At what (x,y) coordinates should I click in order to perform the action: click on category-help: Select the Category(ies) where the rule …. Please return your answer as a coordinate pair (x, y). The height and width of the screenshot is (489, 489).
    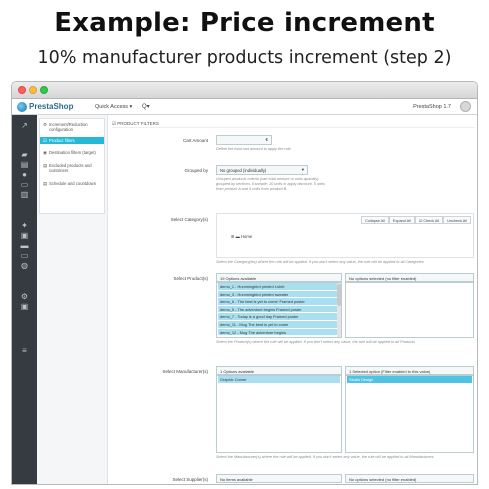
    Looking at the image, I should click on (320, 262).